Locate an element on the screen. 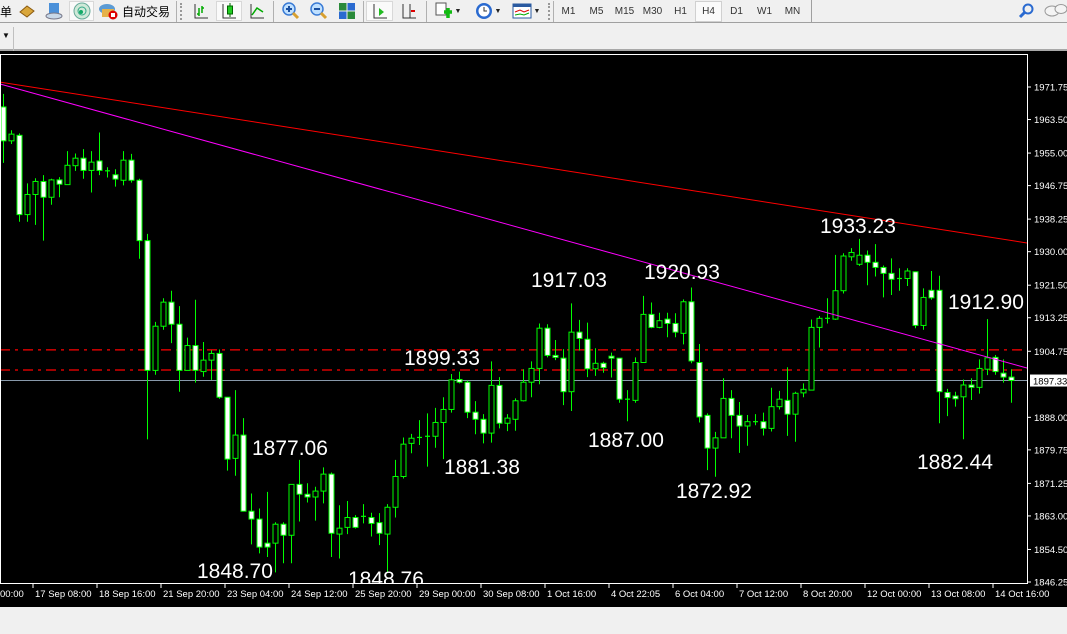 The height and width of the screenshot is (634, 1067). price-text-label: 1848.70 is located at coordinates (235, 572).